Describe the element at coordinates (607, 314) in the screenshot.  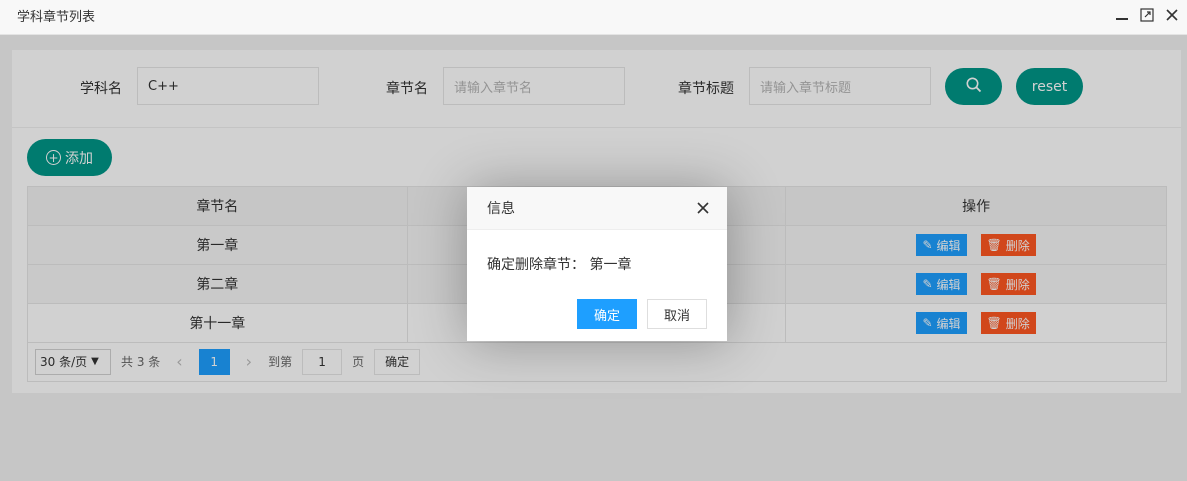
I see `confirm-button: 确定` at that location.